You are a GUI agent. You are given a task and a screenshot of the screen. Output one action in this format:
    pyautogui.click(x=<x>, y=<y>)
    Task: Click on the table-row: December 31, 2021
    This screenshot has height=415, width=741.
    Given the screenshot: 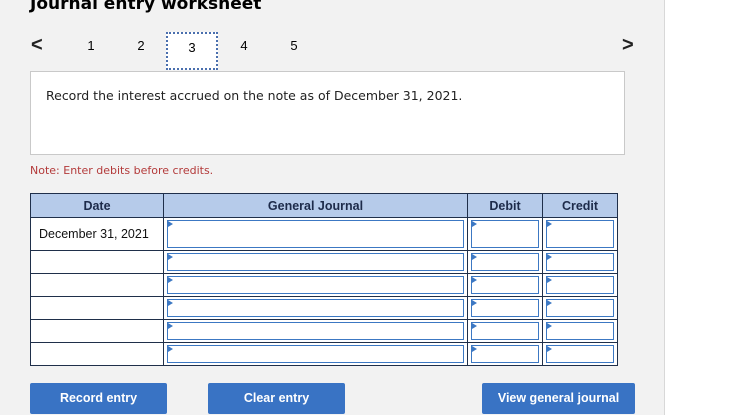 What is the action you would take?
    pyautogui.click(x=324, y=234)
    